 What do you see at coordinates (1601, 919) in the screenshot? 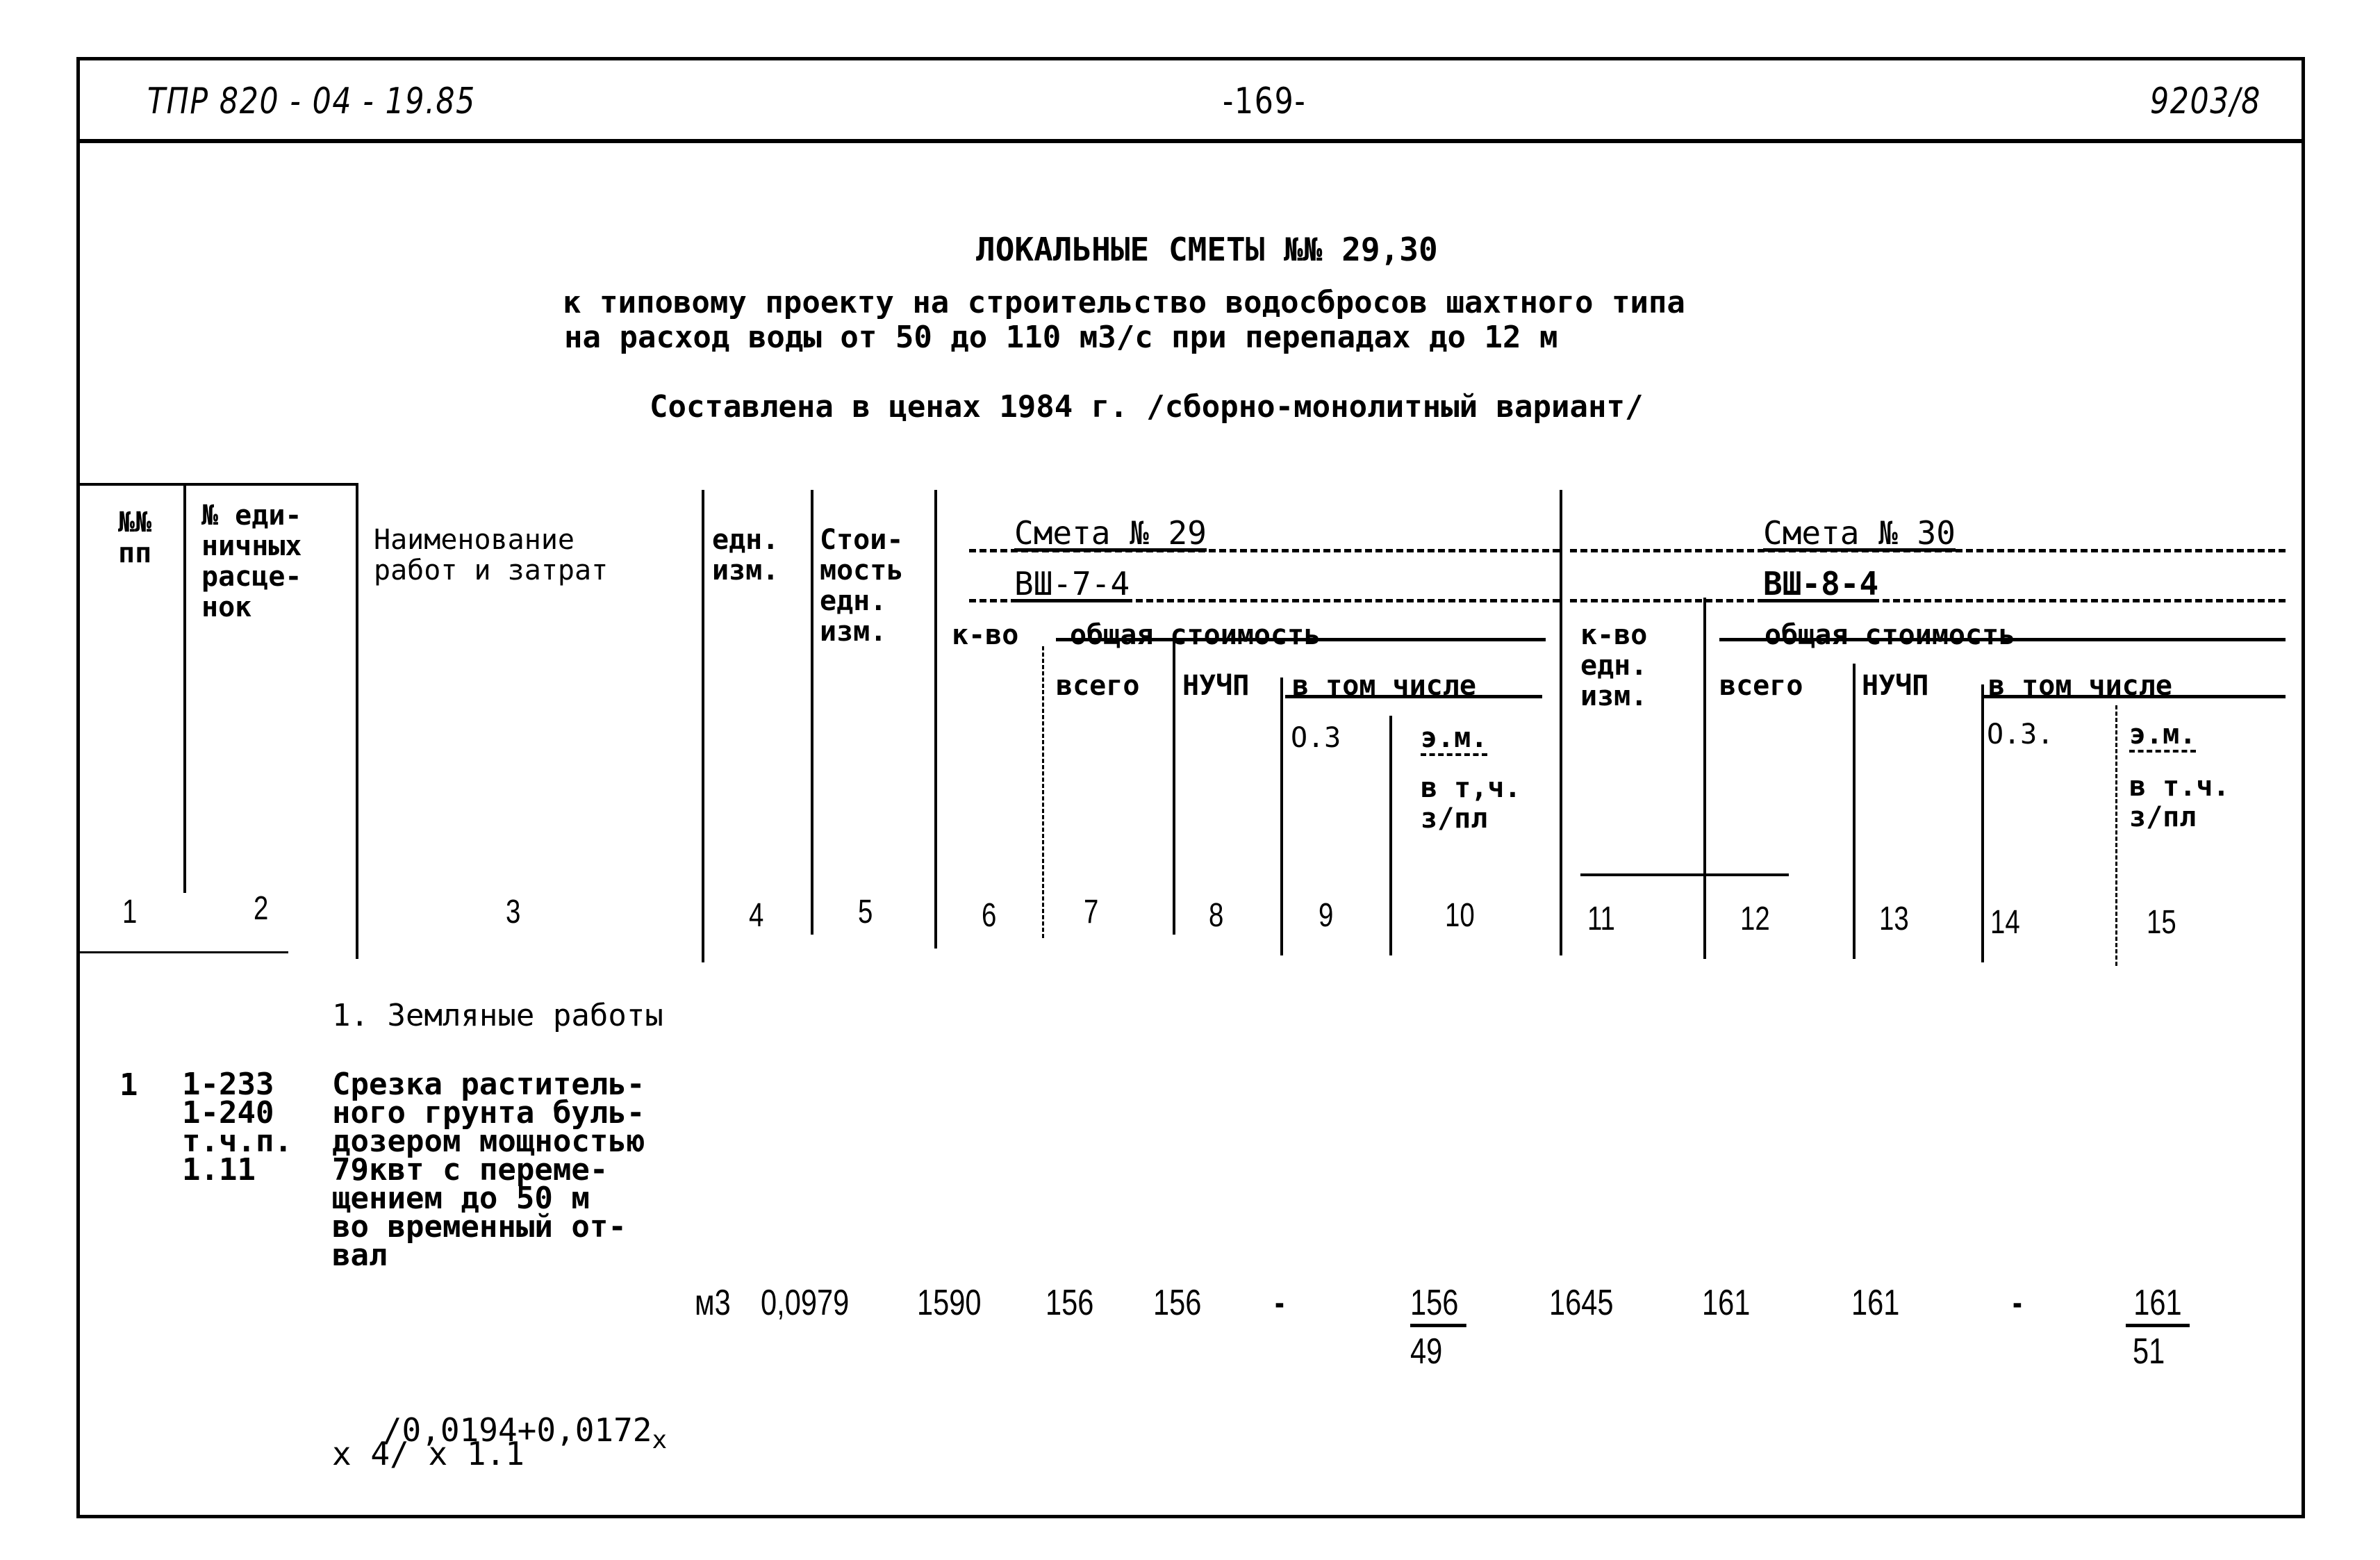
I see `col-number: 11` at bounding box center [1601, 919].